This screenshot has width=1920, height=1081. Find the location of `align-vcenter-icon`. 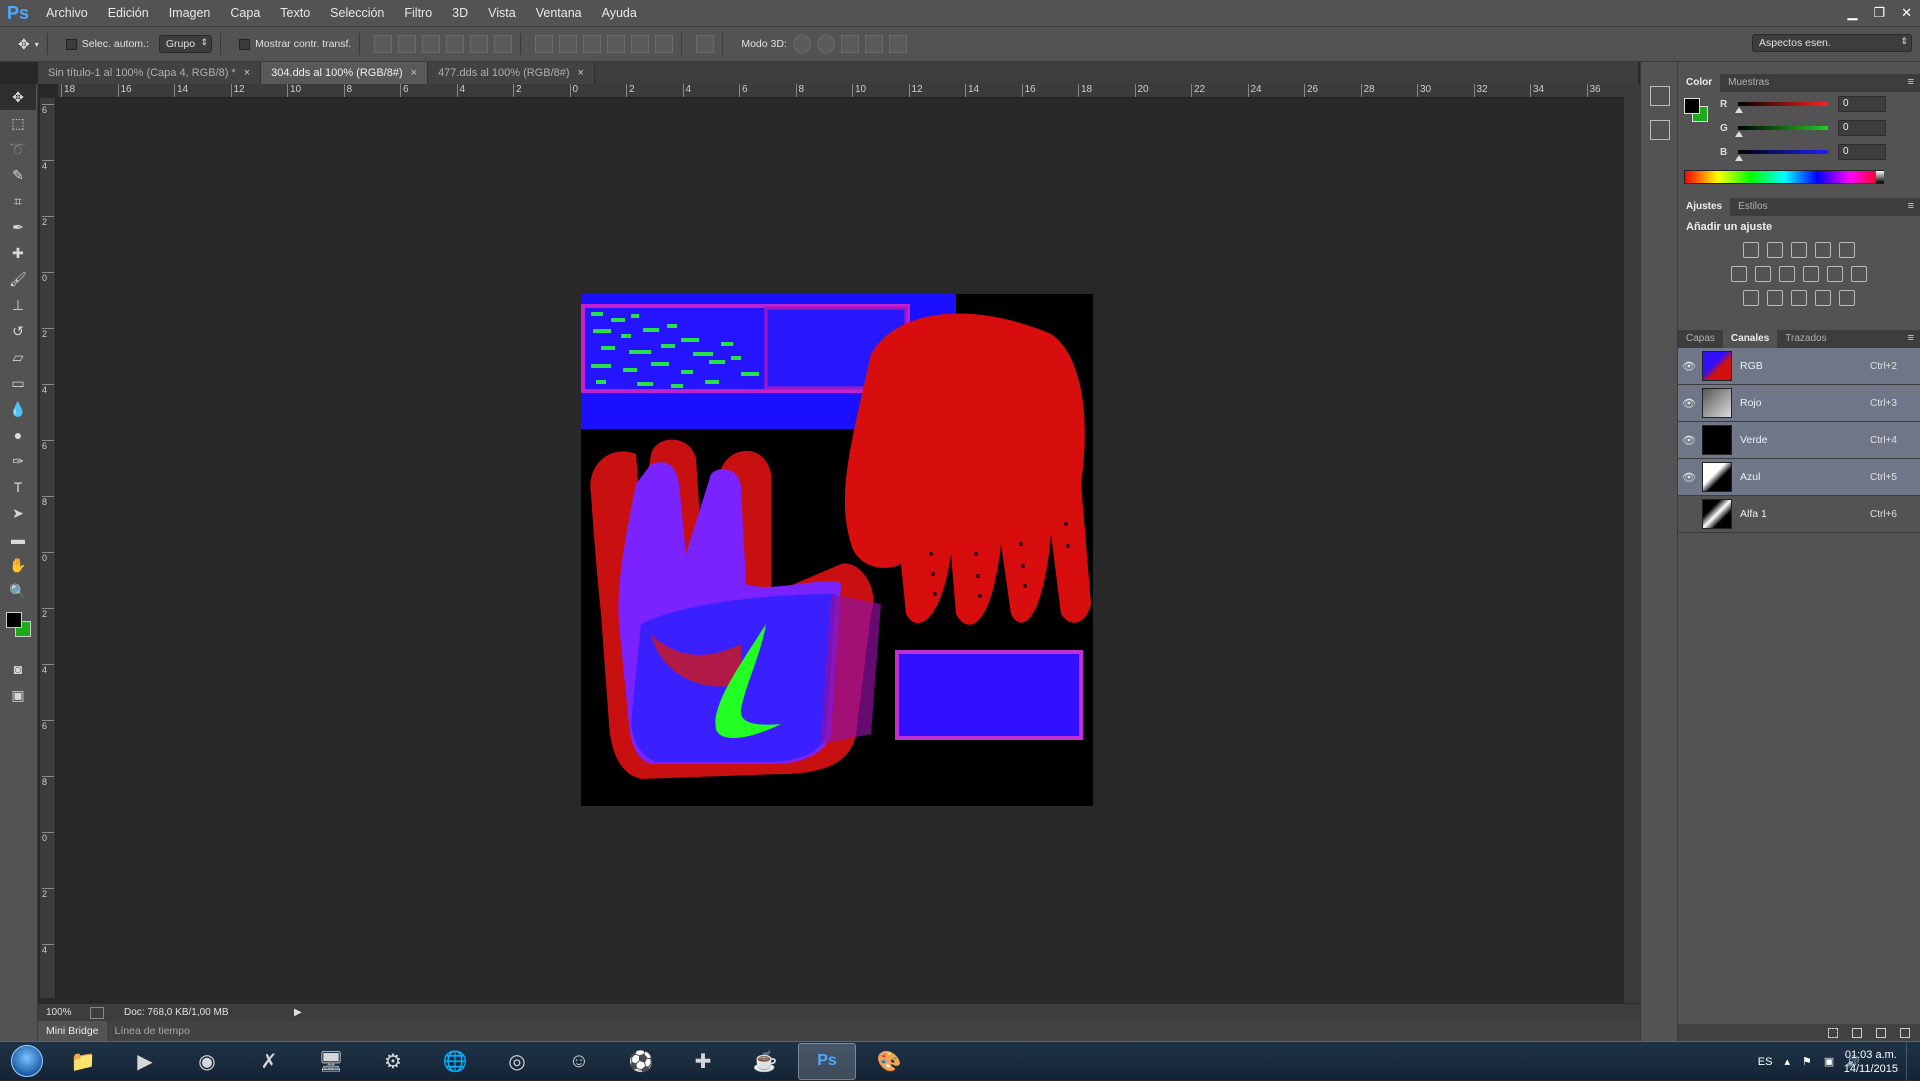

align-vcenter-icon is located at coordinates (407, 44).